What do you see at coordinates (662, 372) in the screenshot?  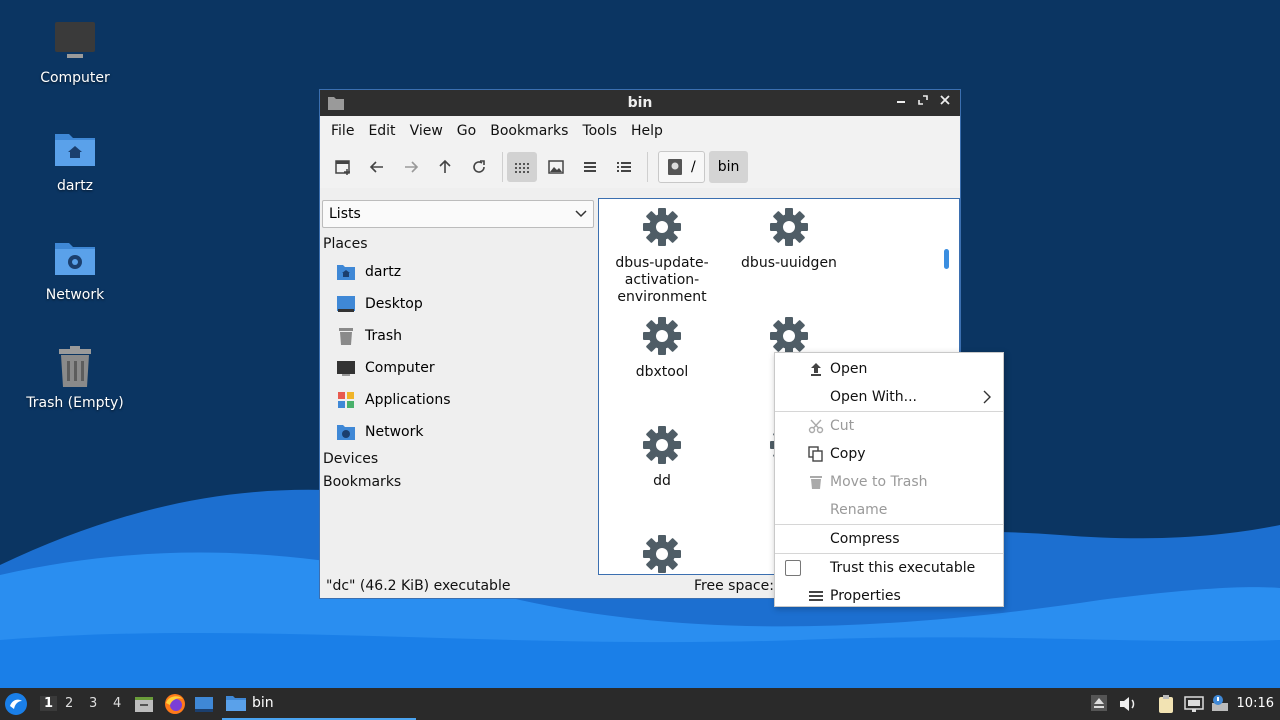 I see `file-name: dbxtool` at bounding box center [662, 372].